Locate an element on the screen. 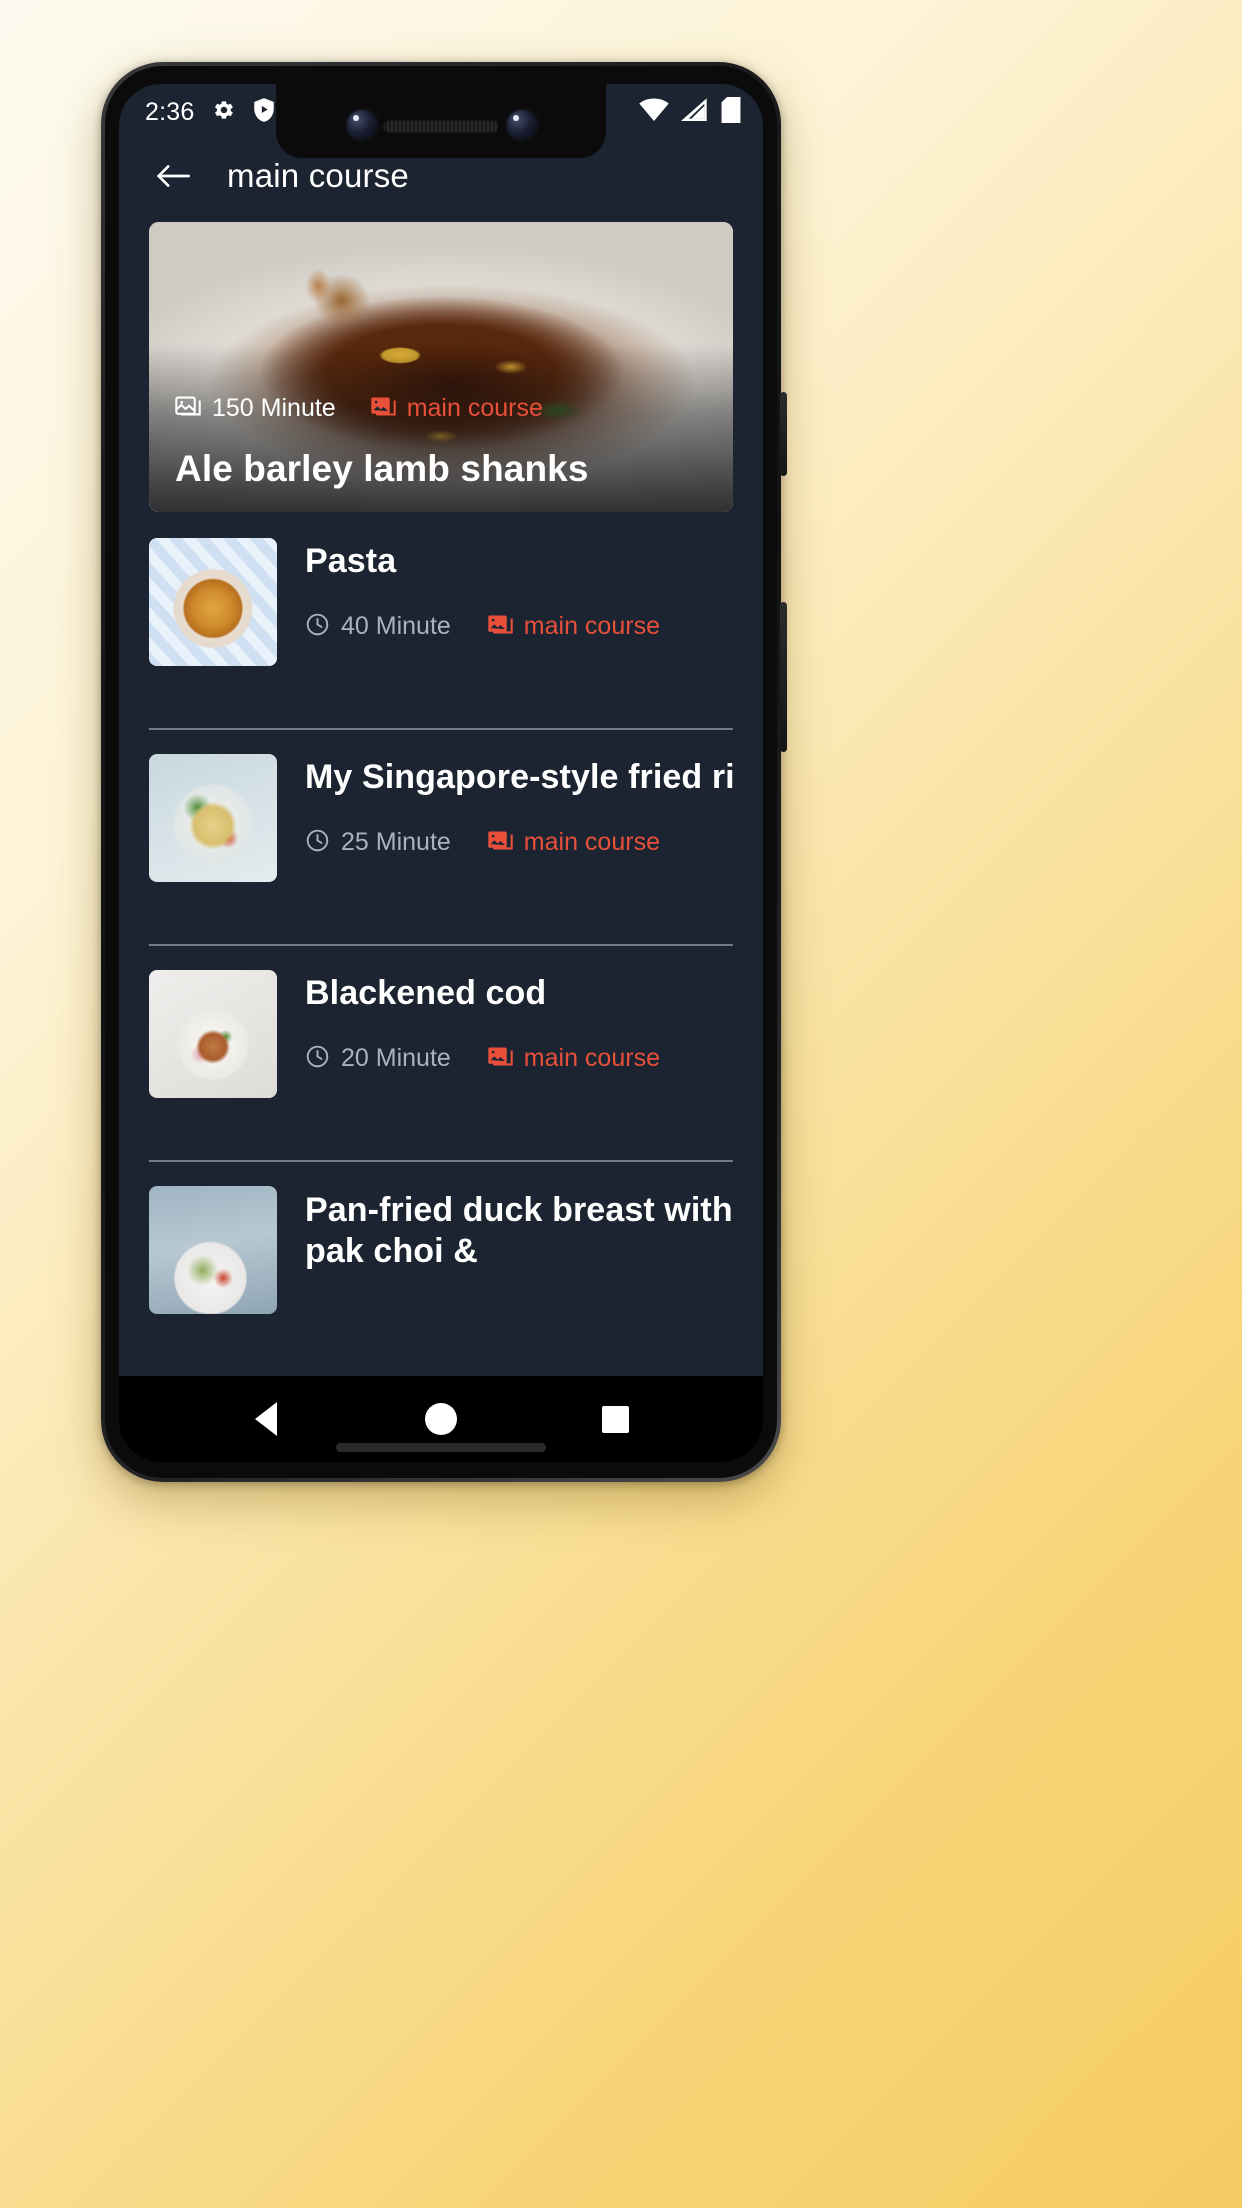  status-bar-right is located at coordinates (690, 112).